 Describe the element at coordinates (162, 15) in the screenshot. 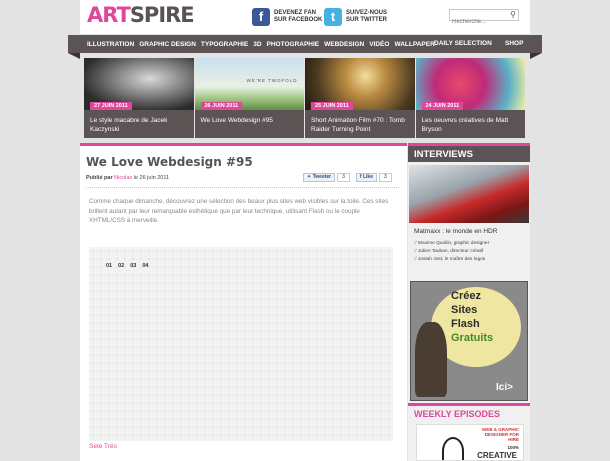

I see `logo-spire: SPIRE` at that location.